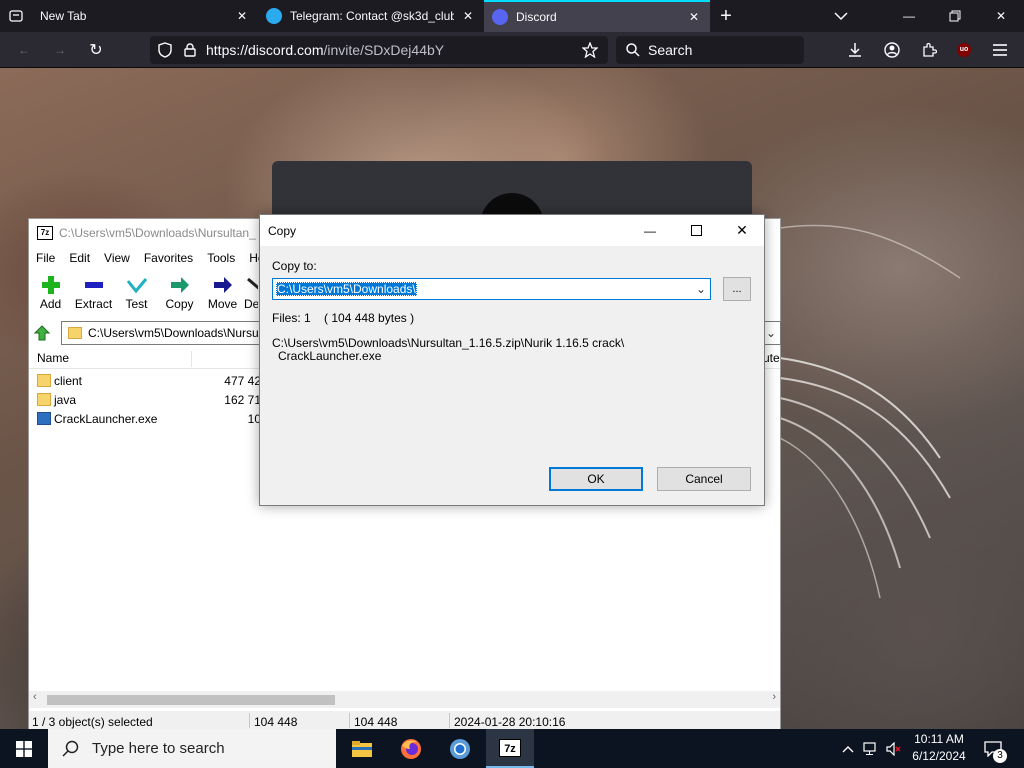 The height and width of the screenshot is (768, 1024). I want to click on list-all-tabs-button, so click(841, 16).